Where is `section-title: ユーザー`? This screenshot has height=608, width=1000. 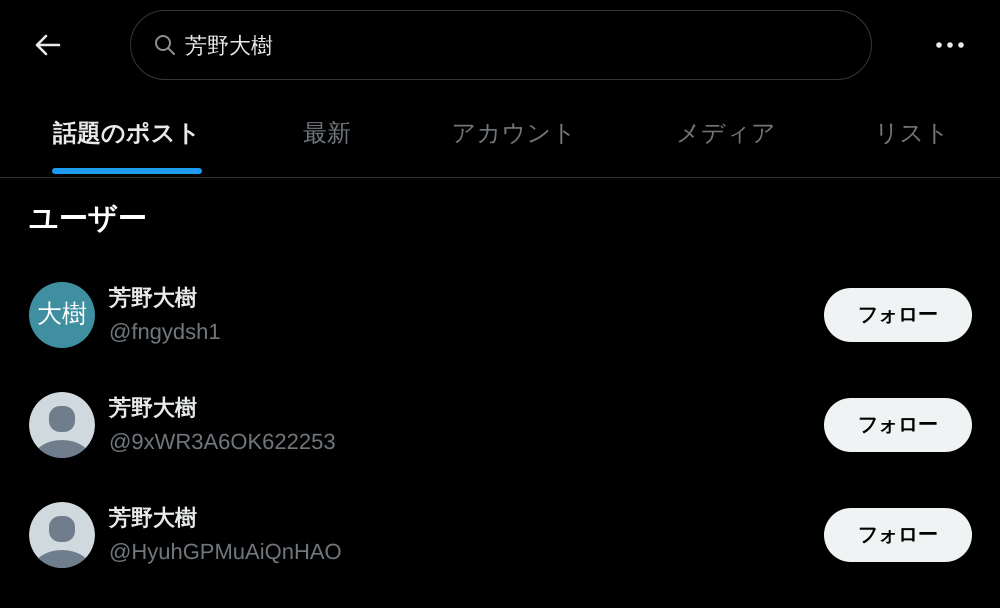 section-title: ユーザー is located at coordinates (88, 219).